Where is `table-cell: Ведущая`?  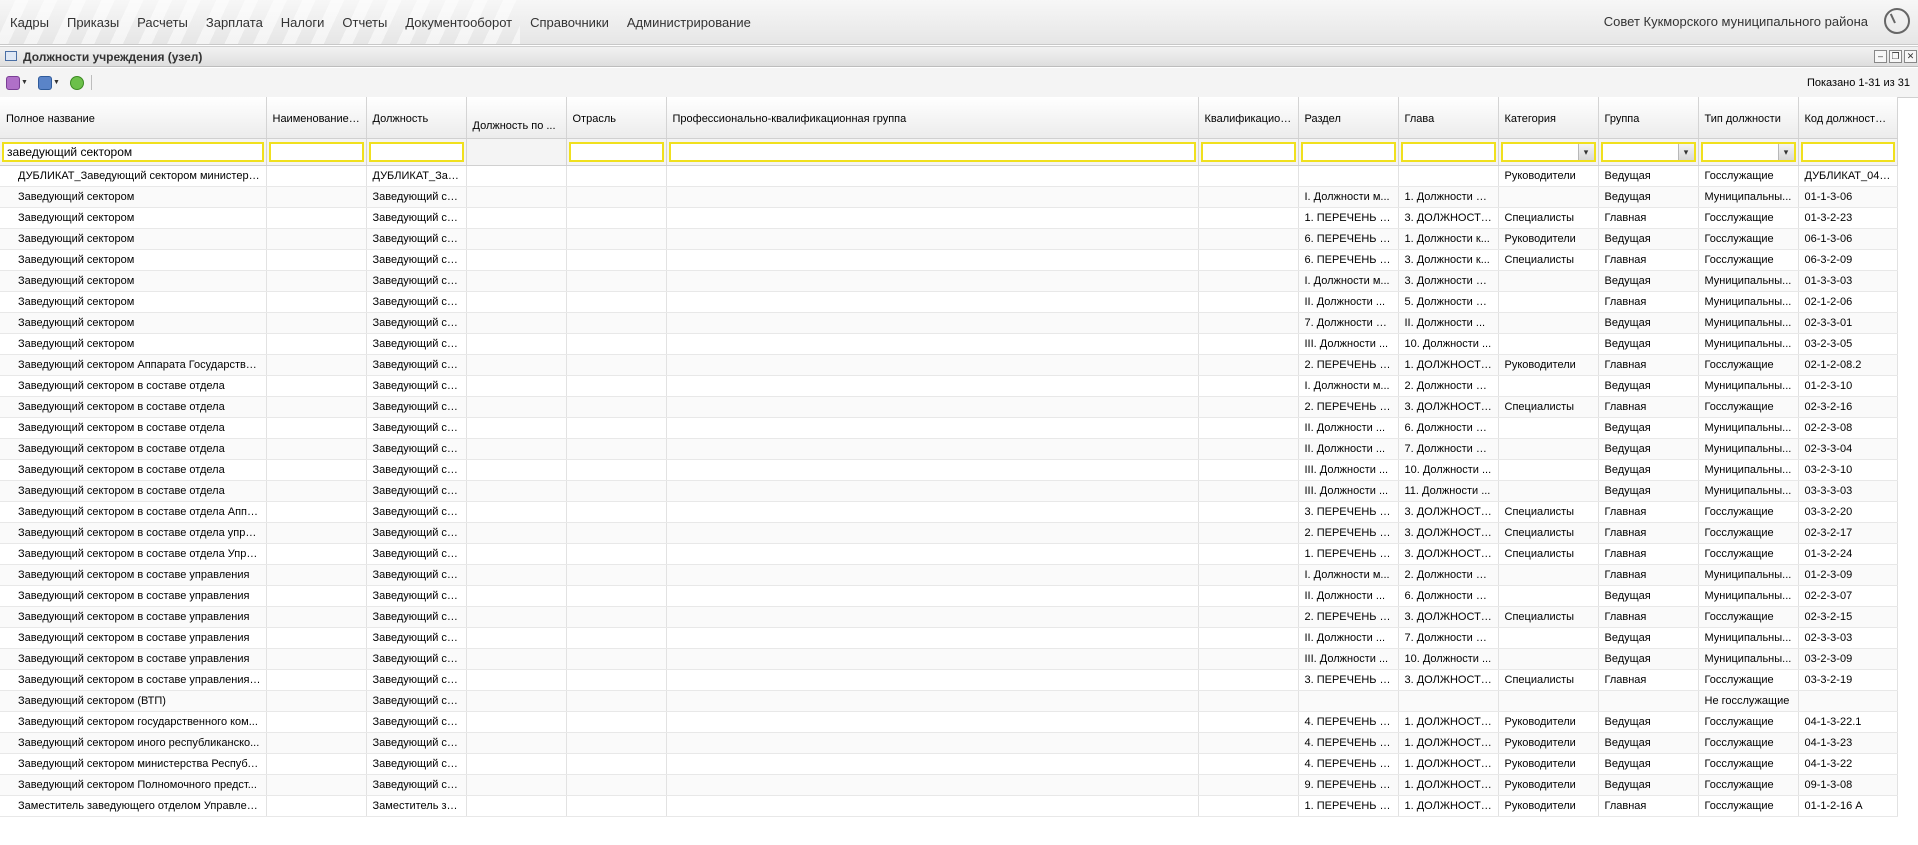
table-cell: Ведущая is located at coordinates (1648, 176).